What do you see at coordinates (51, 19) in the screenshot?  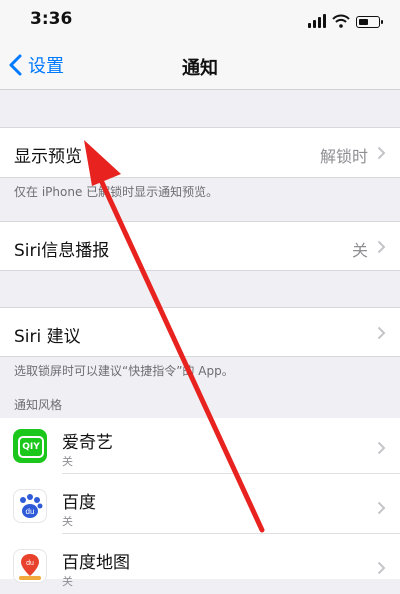 I see `status-time: 3:36` at bounding box center [51, 19].